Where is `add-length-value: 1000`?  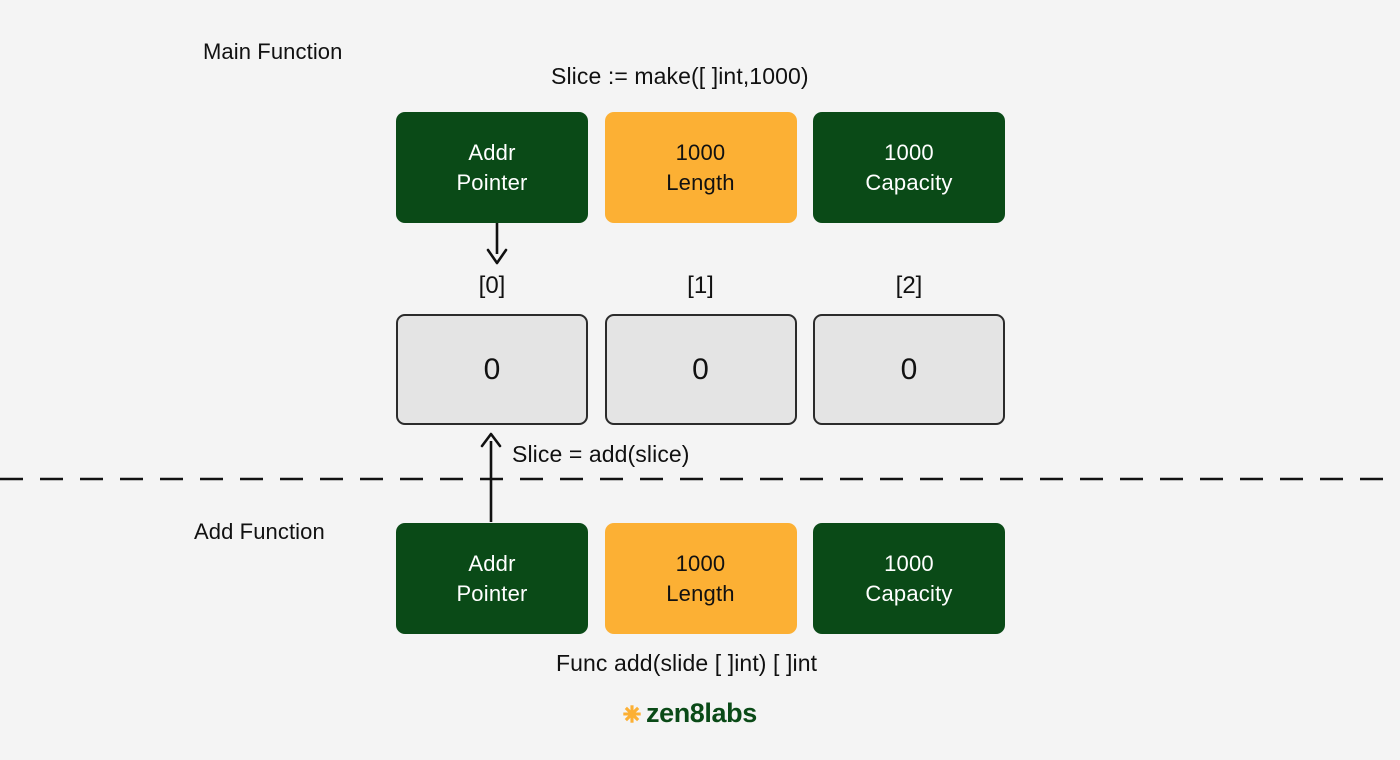 add-length-value: 1000 is located at coordinates (700, 564).